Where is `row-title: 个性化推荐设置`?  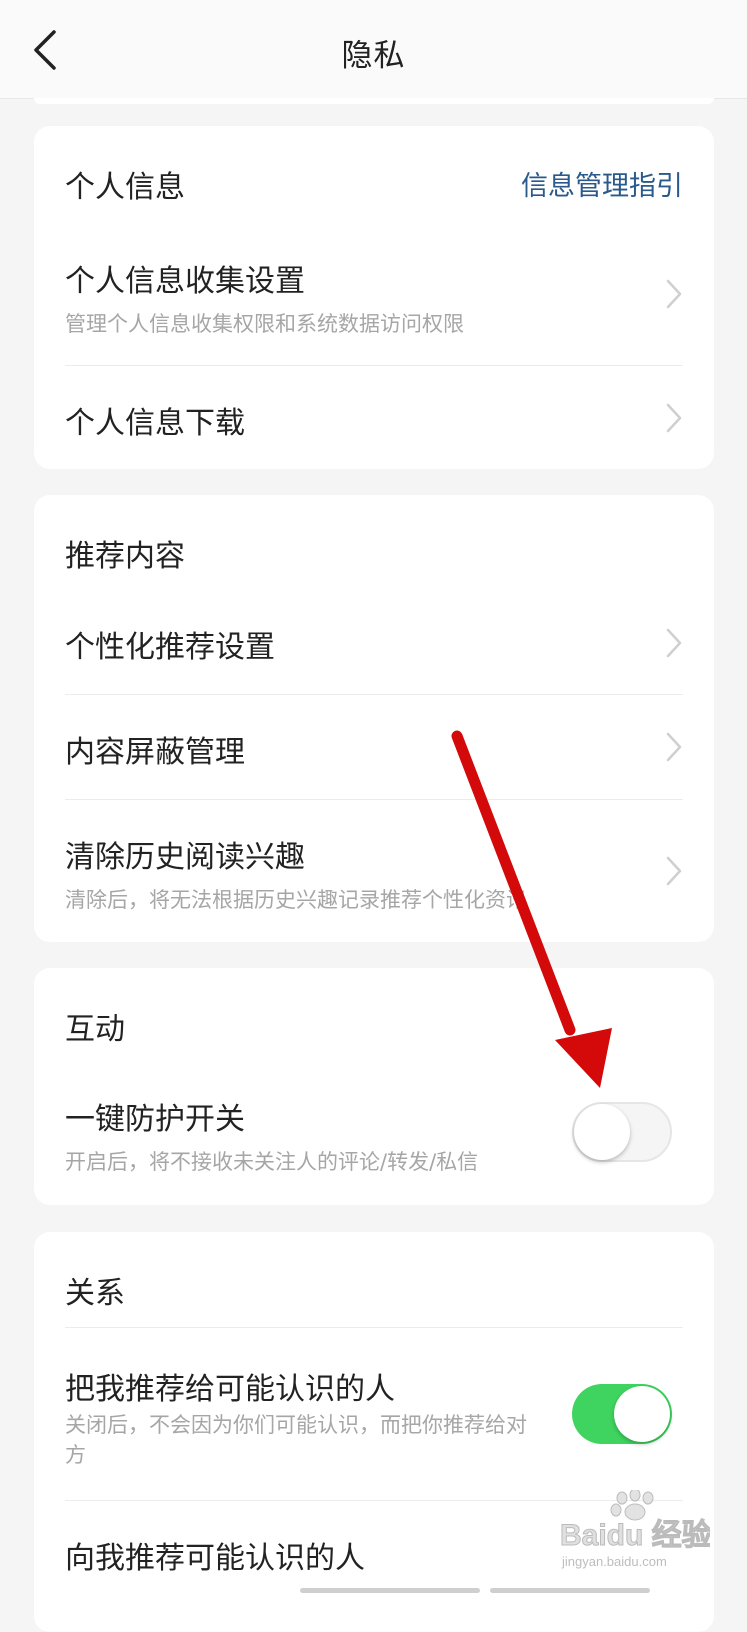 row-title: 个性化推荐设置 is located at coordinates (170, 647).